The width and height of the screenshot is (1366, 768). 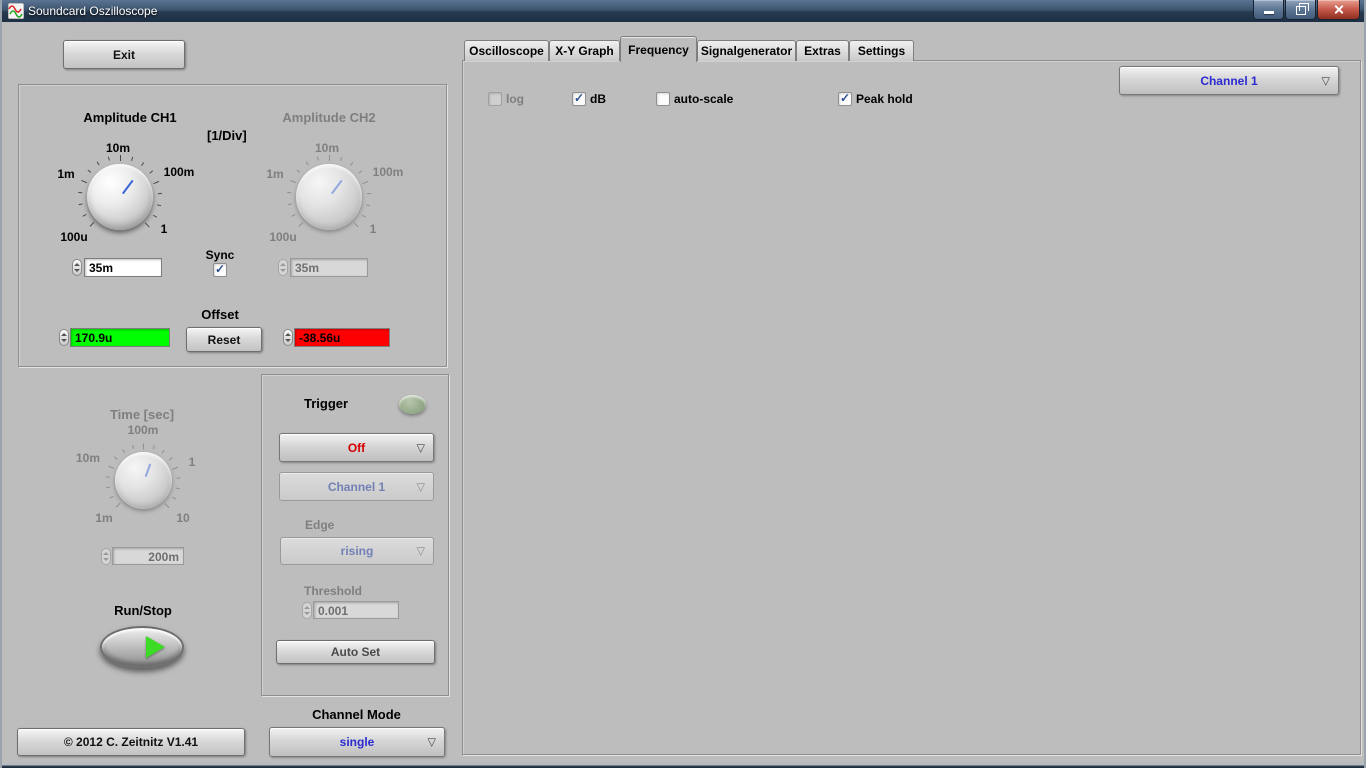 I want to click on close-button, so click(x=1338, y=10).